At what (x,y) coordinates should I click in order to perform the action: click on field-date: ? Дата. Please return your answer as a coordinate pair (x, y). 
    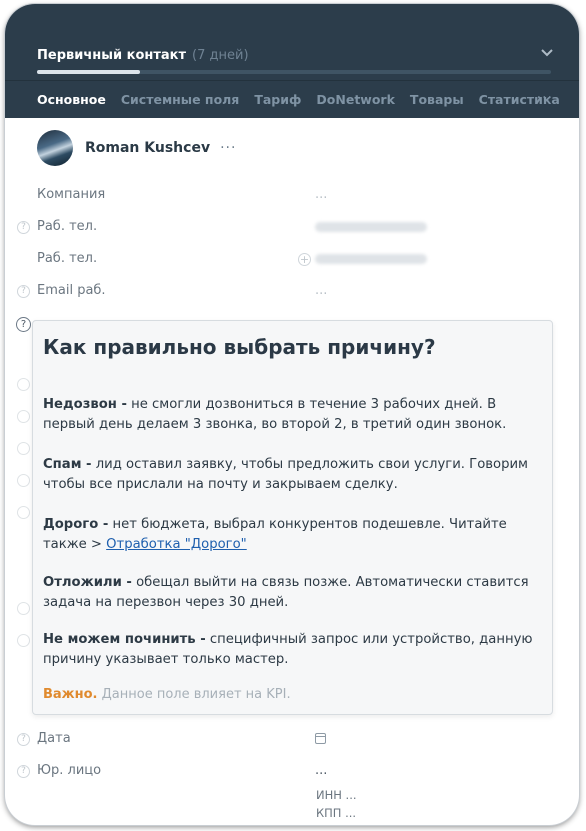
    Looking at the image, I should click on (292, 741).